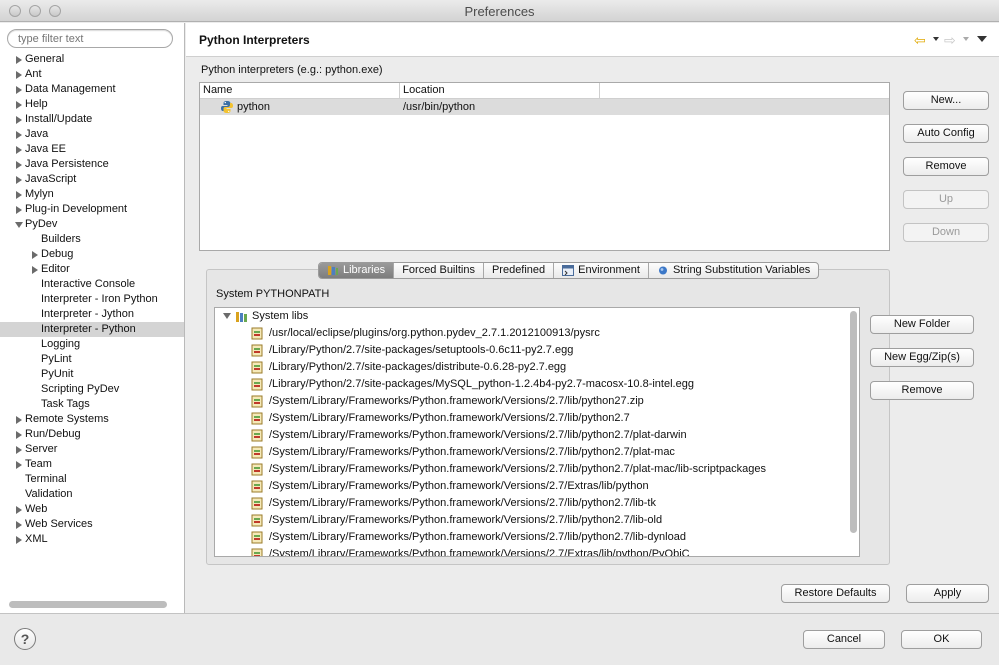 The width and height of the screenshot is (999, 665). I want to click on sidebar-item: Help, so click(92, 104).